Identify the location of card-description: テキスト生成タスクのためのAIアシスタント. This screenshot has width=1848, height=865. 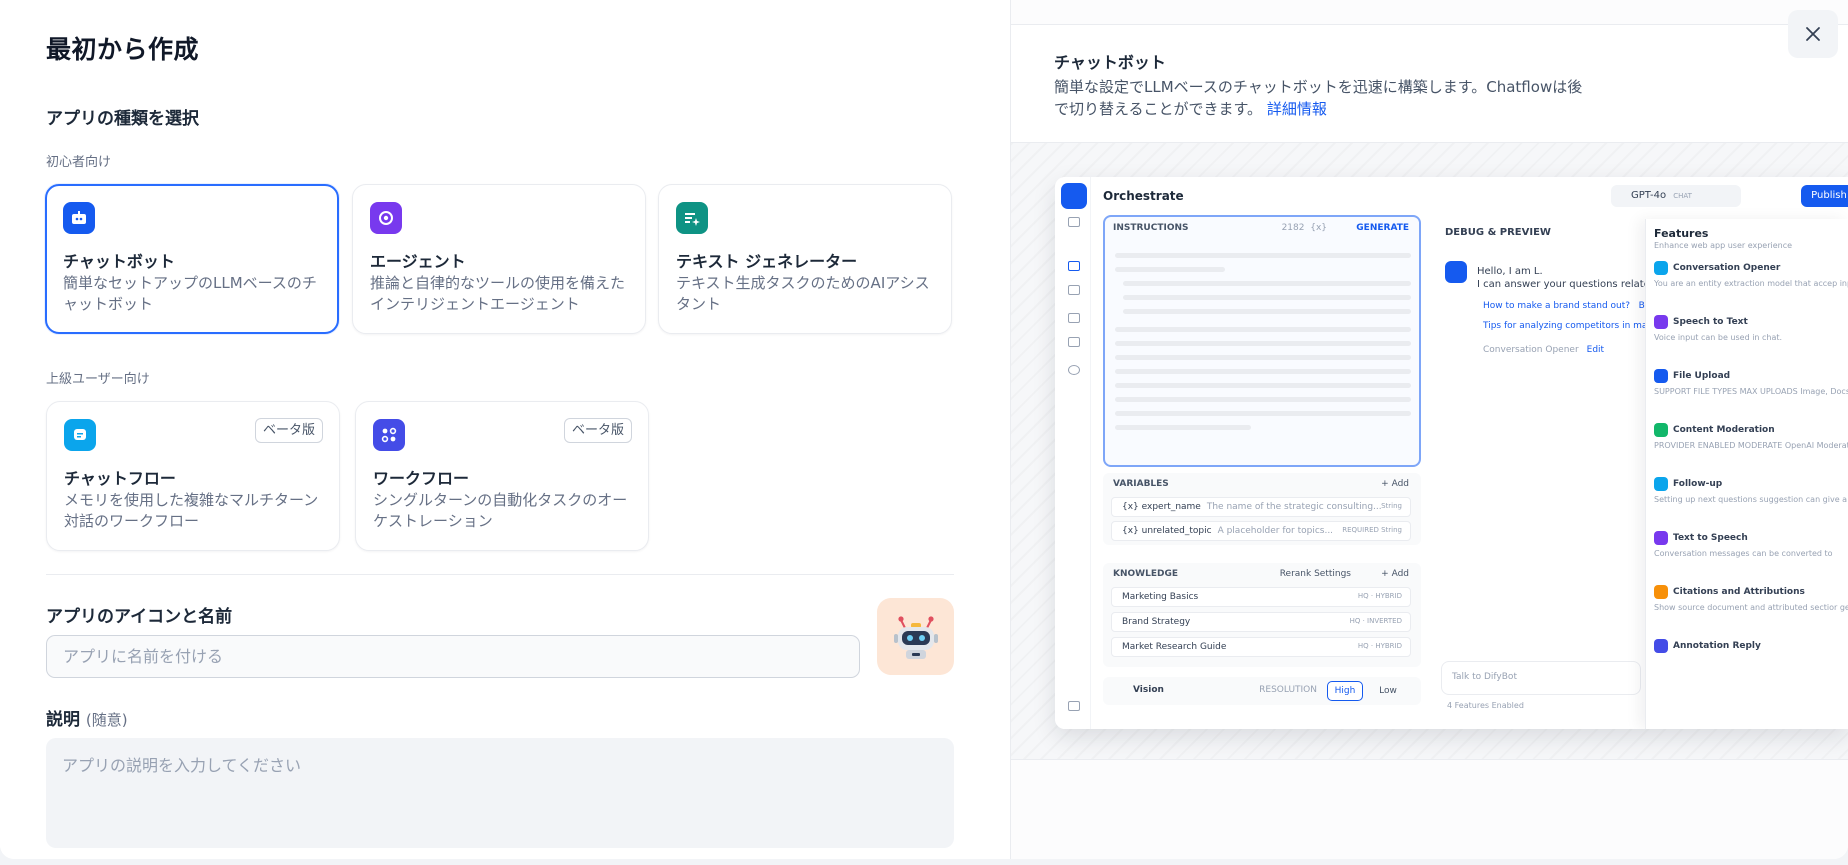
(803, 293).